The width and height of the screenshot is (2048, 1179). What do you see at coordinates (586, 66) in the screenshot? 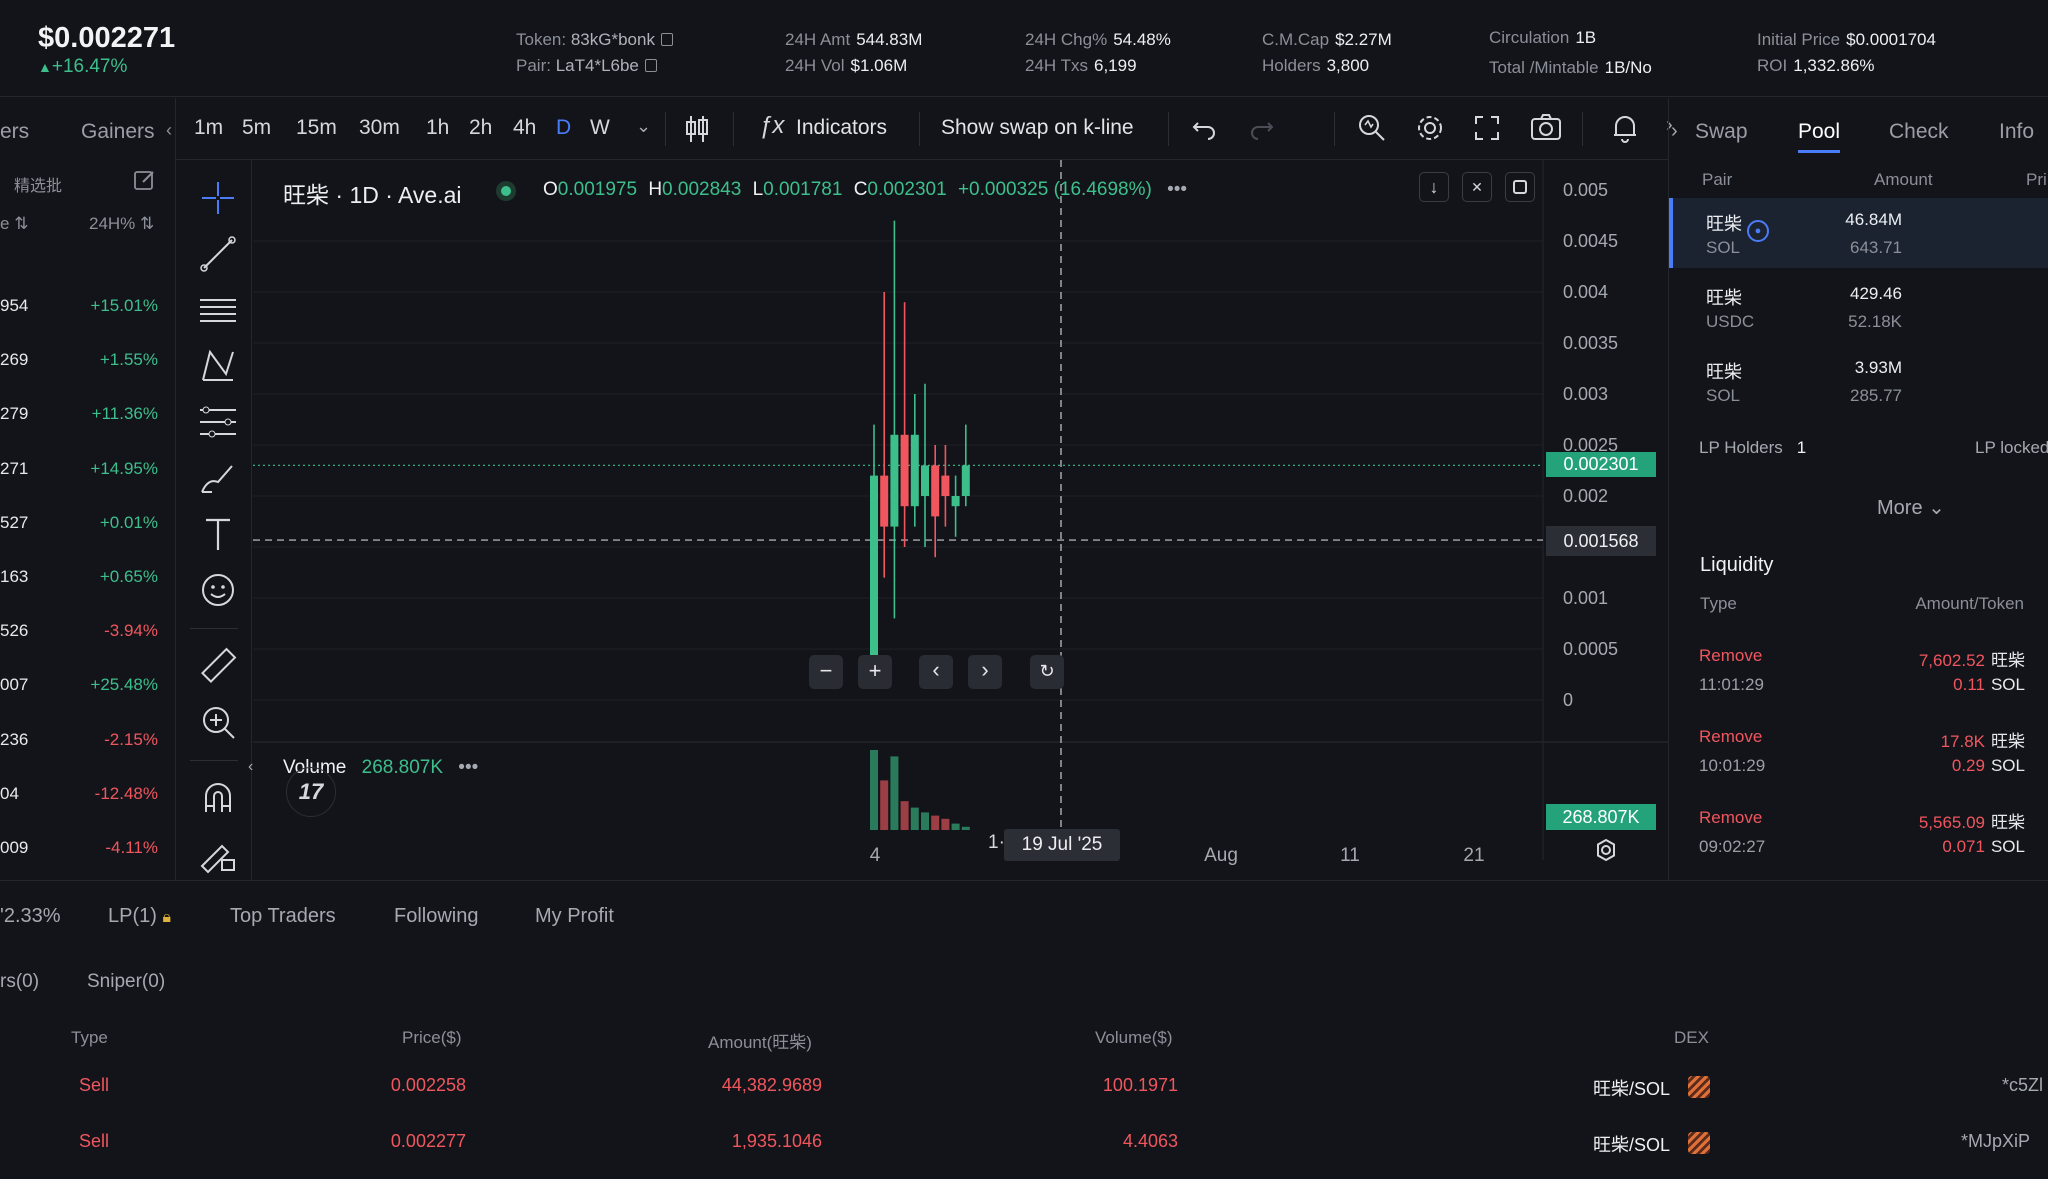
I see `pair-address: Pair: LaT4*L6be` at bounding box center [586, 66].